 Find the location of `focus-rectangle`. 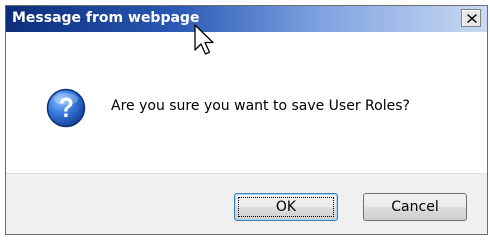

focus-rectangle is located at coordinates (286, 207).